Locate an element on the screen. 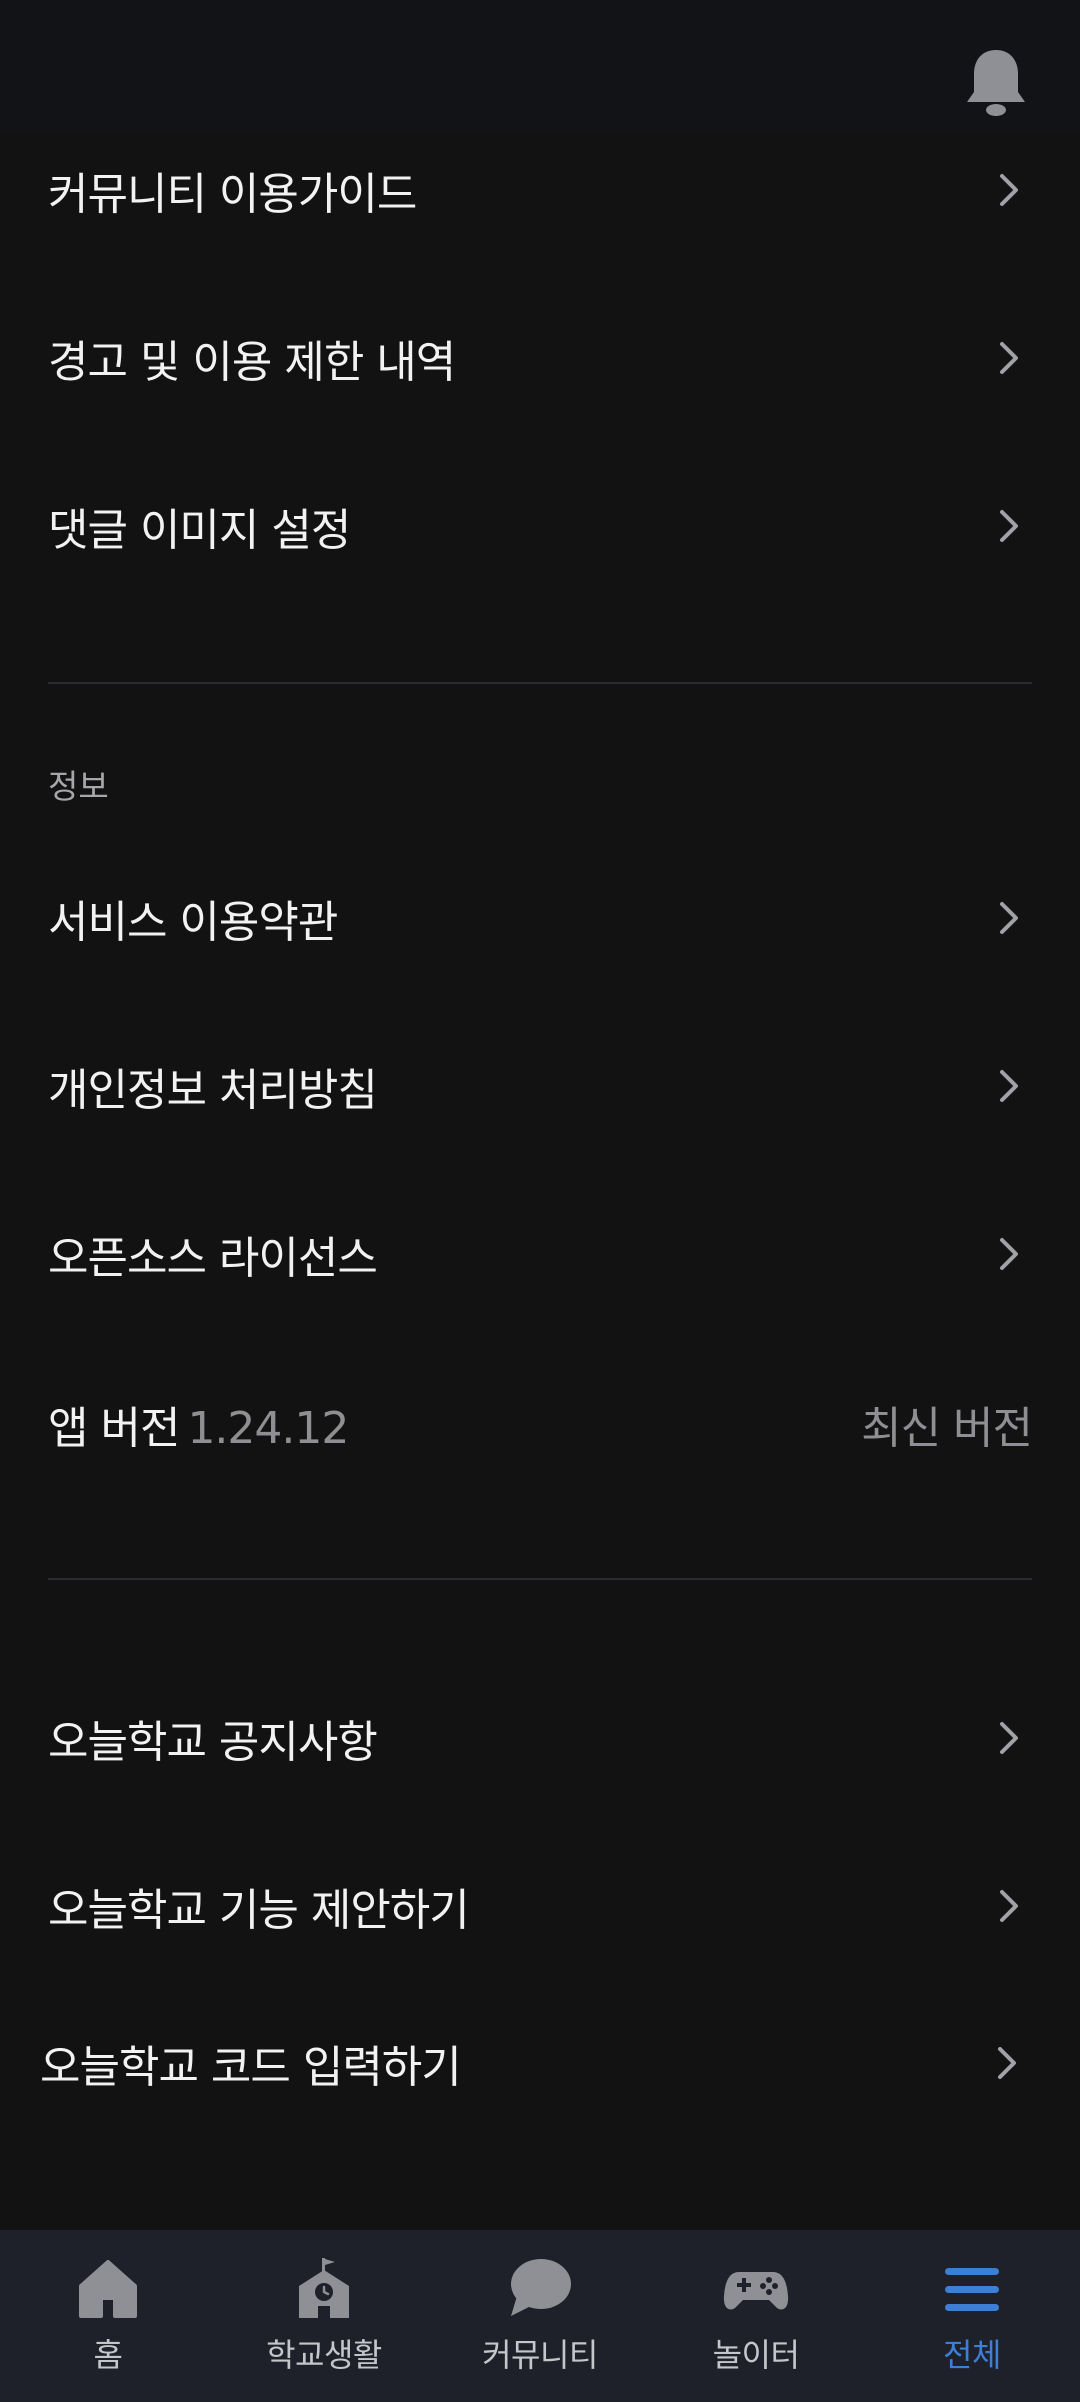  menu-item-label: 서비스 이용약관 is located at coordinates (193, 922).